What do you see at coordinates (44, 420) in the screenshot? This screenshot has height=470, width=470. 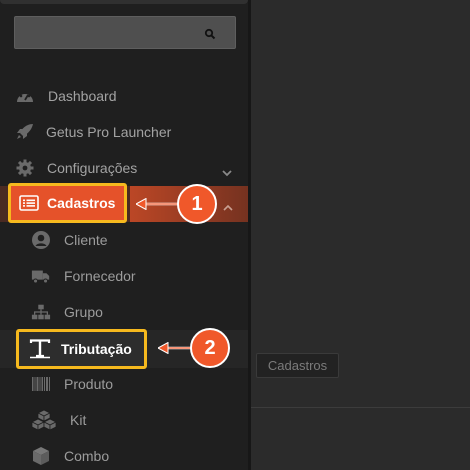 I see `cubes-icon` at bounding box center [44, 420].